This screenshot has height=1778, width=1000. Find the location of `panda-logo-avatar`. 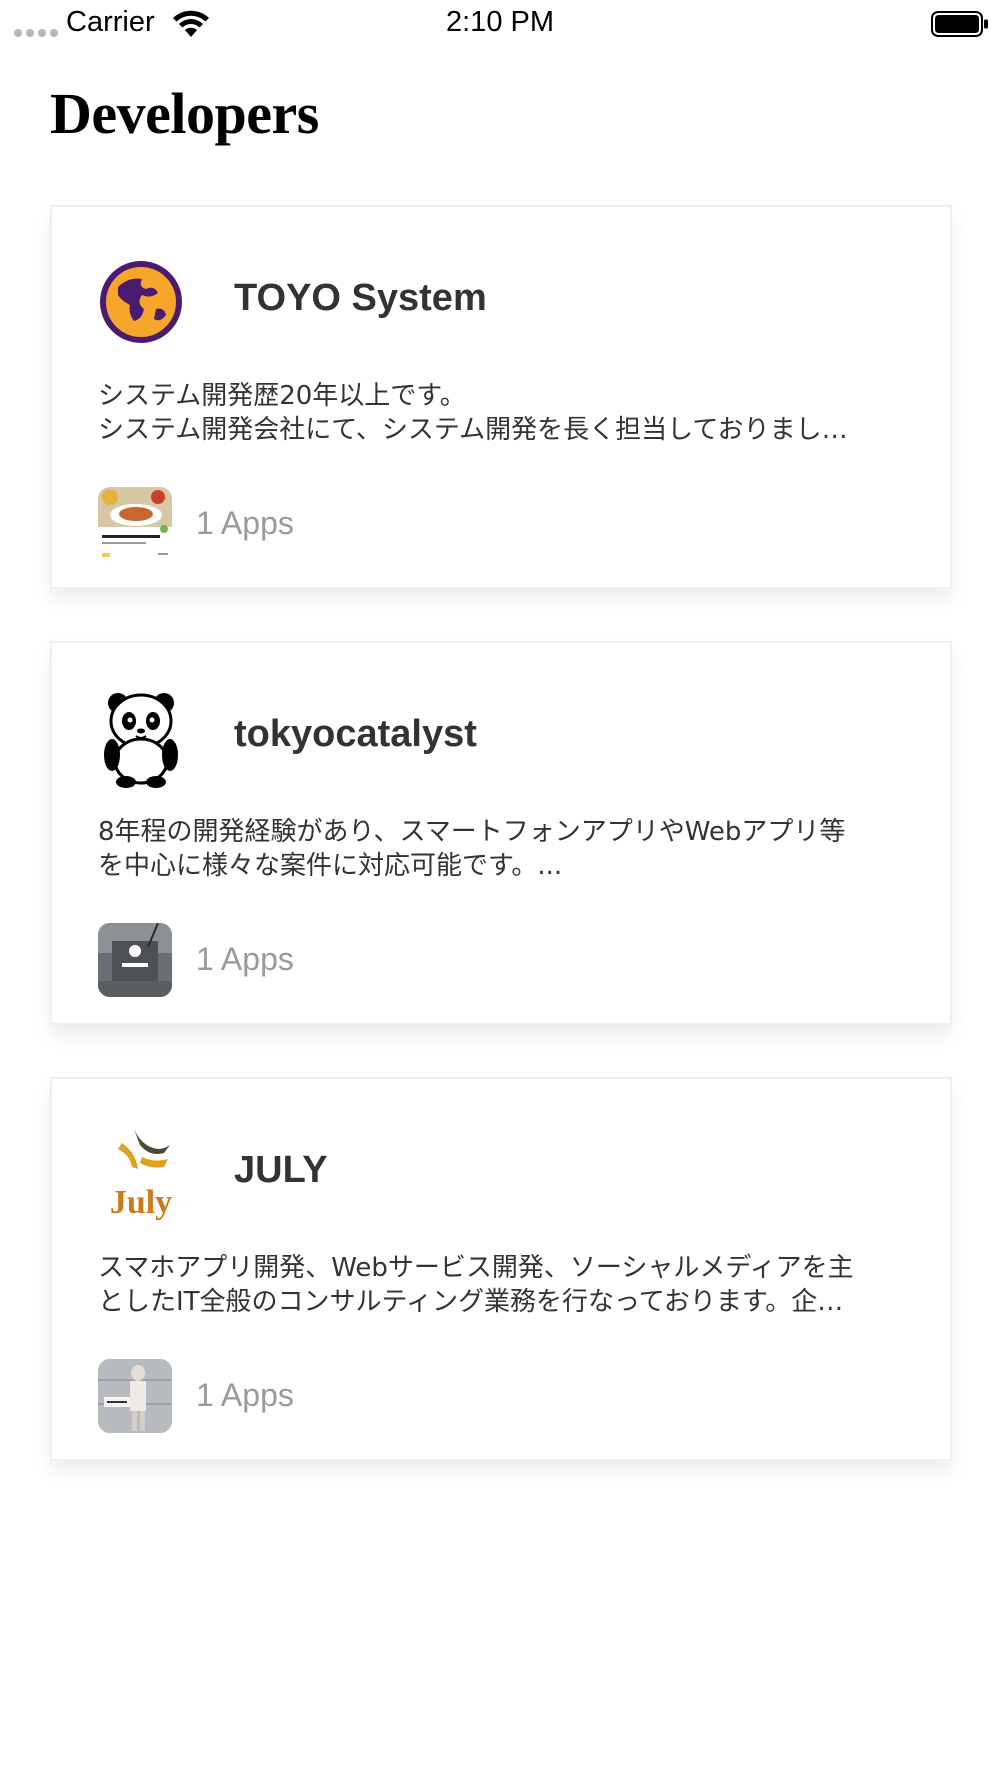

panda-logo-avatar is located at coordinates (141, 740).